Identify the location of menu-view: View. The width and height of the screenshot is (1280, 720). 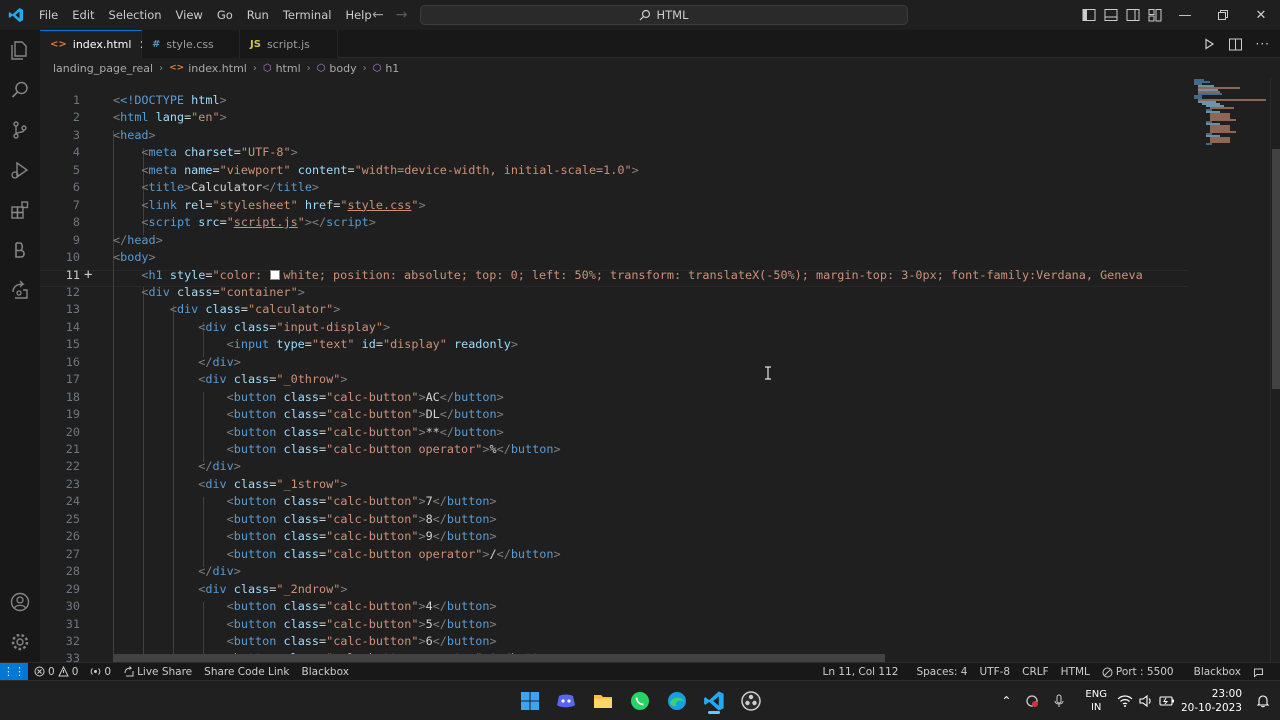
(189, 15).